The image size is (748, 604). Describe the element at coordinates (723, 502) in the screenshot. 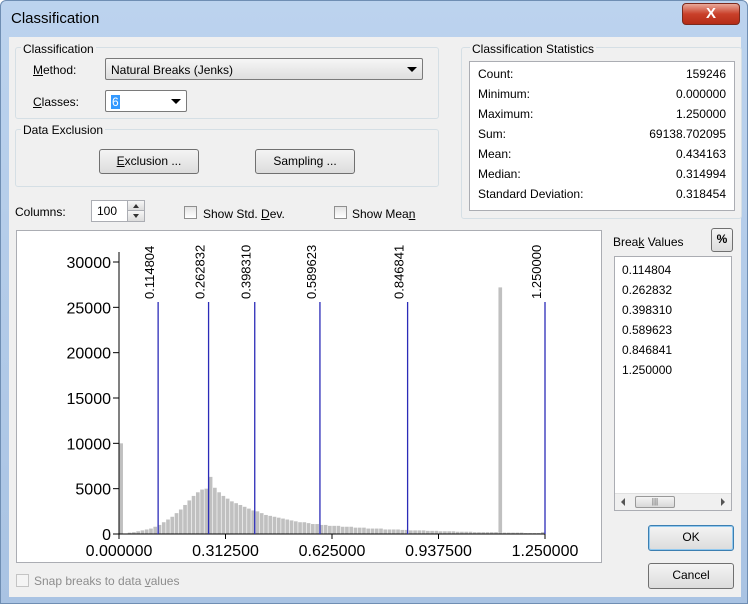

I see `scroll-right-icon` at that location.